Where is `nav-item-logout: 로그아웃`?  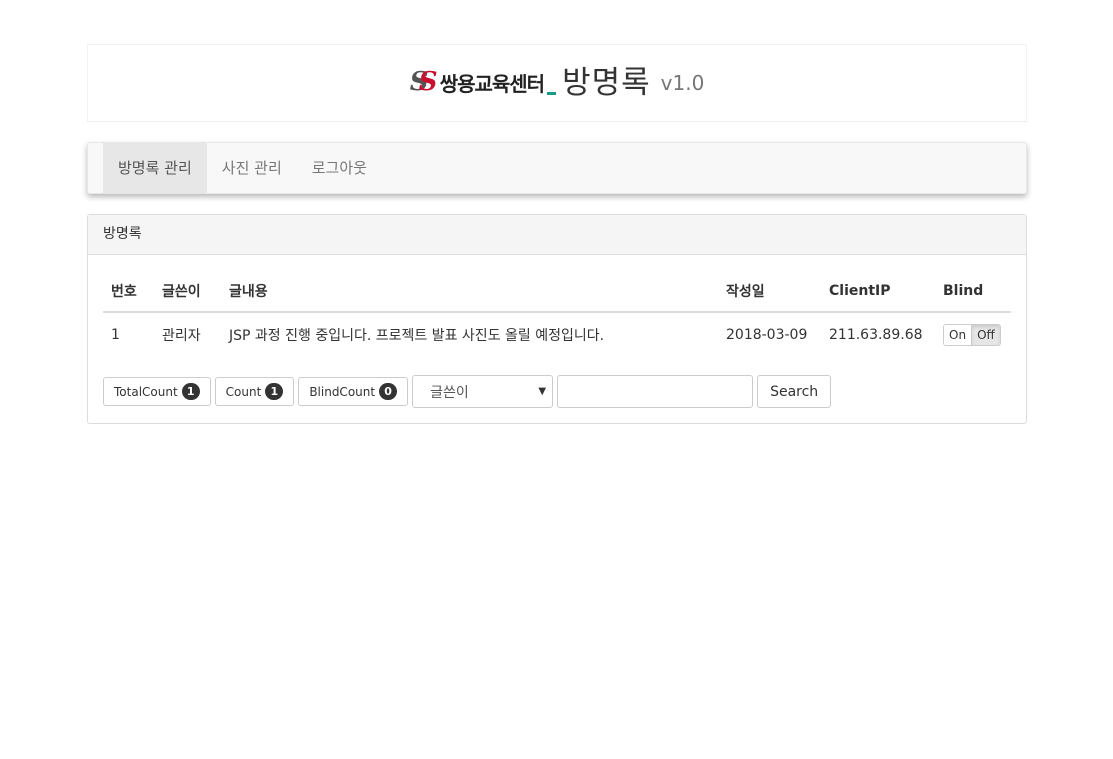
nav-item-logout: 로그아웃 is located at coordinates (339, 168).